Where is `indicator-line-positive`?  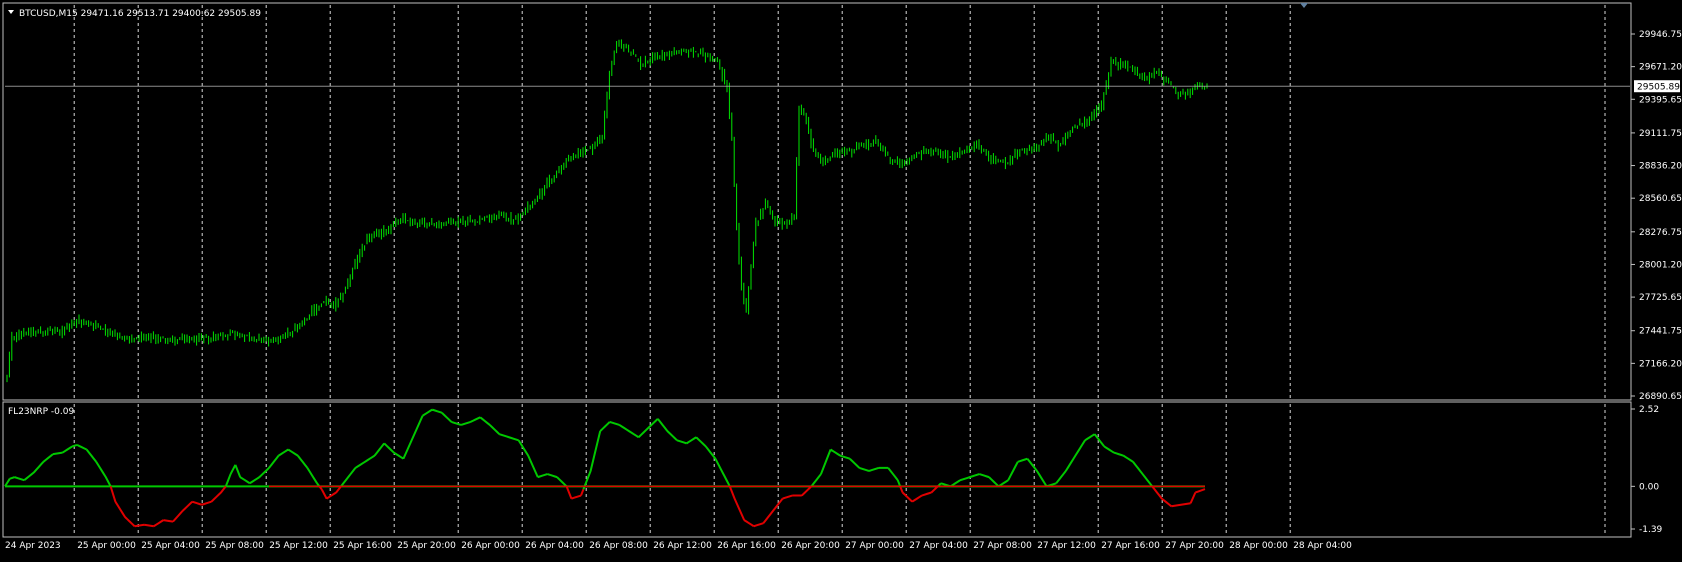
indicator-line-positive is located at coordinates (578, 449).